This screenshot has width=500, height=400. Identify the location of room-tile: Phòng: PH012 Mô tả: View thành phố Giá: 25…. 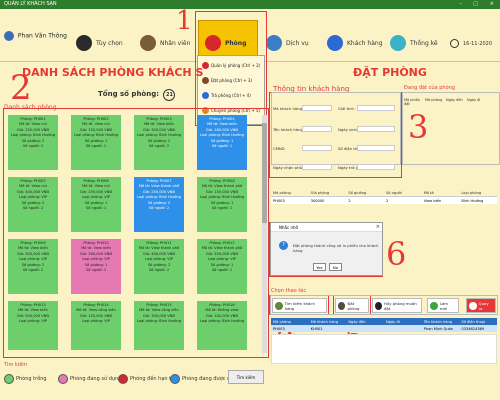
(222, 266).